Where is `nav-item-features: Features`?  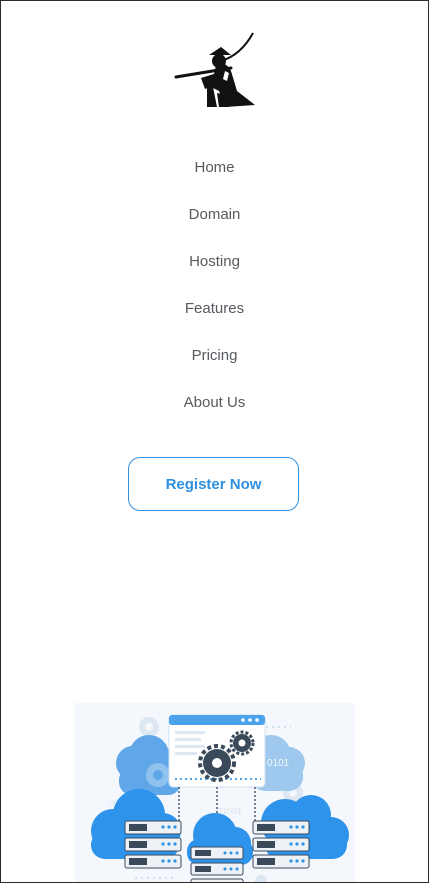
nav-item-features: Features is located at coordinates (214, 321).